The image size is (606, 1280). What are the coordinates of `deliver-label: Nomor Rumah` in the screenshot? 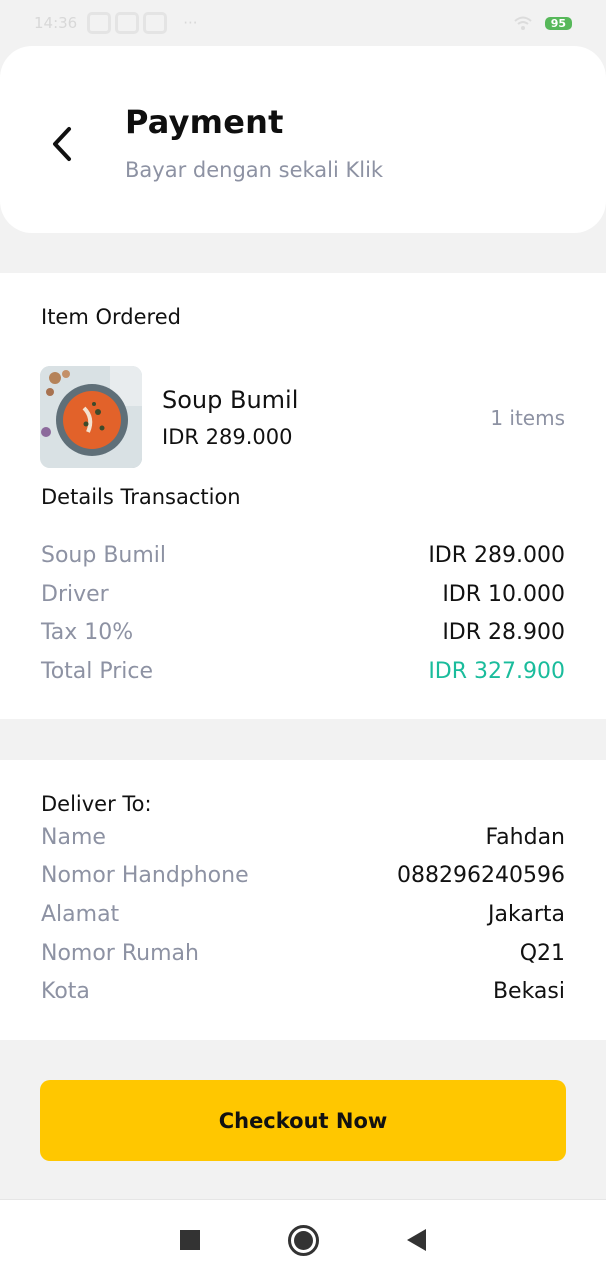 It's located at (120, 953).